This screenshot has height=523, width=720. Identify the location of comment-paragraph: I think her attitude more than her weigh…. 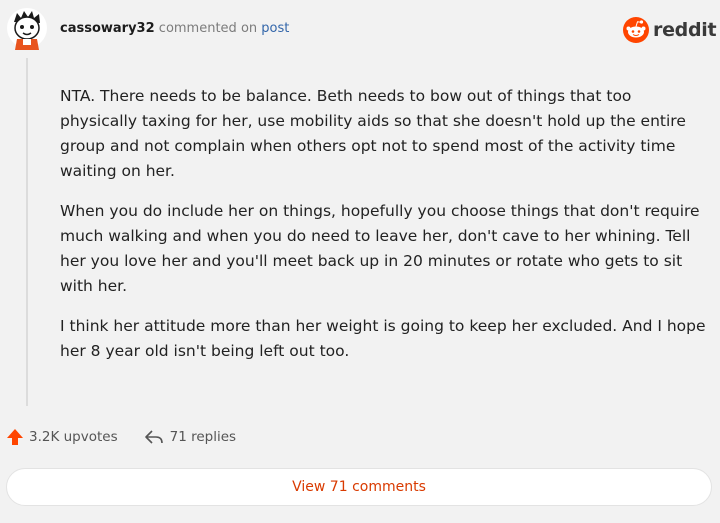
(383, 338).